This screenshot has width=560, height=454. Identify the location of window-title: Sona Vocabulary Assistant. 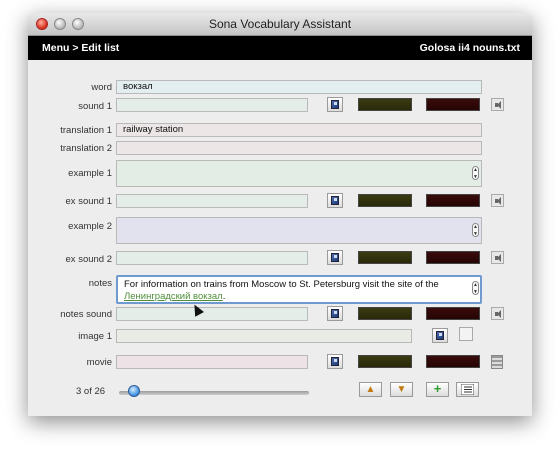
(280, 24).